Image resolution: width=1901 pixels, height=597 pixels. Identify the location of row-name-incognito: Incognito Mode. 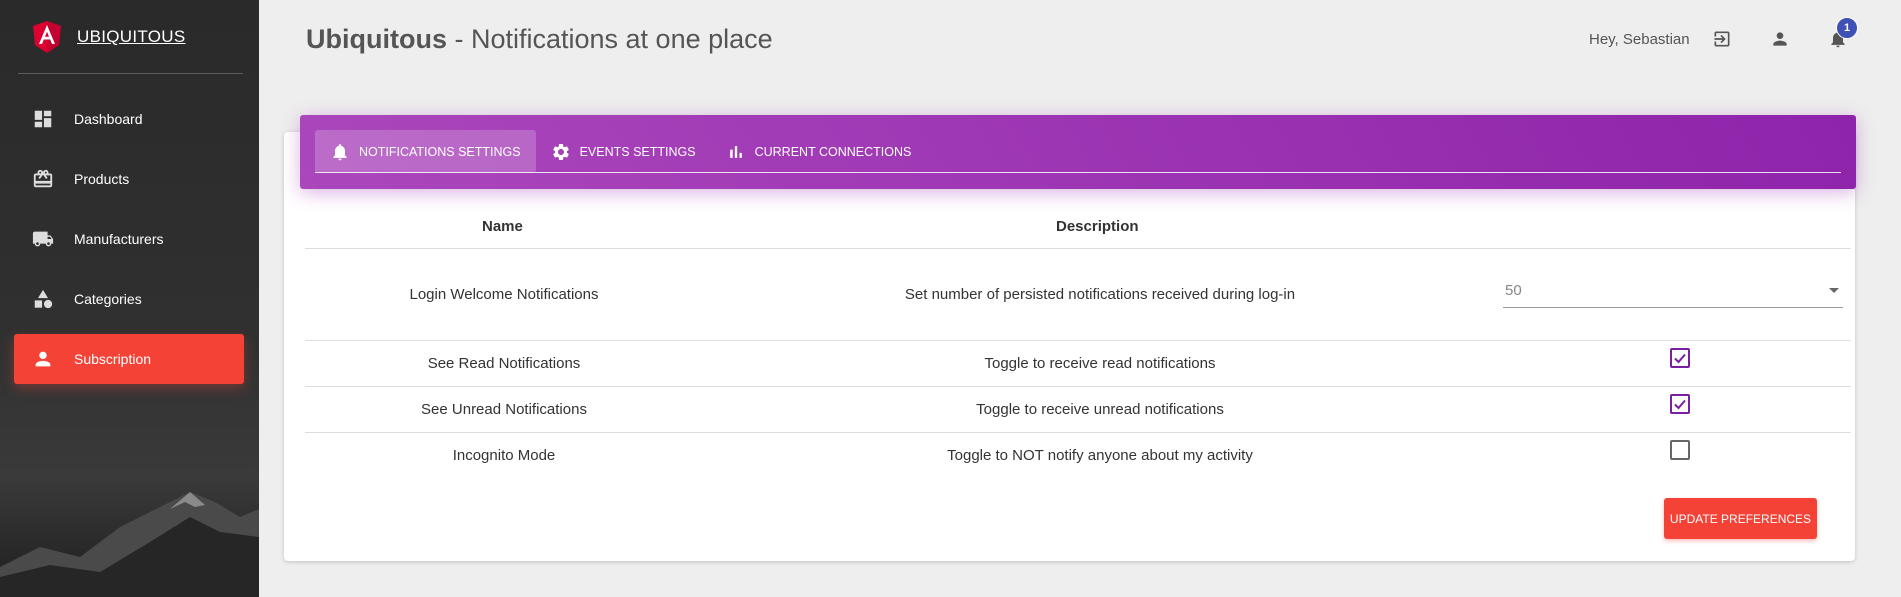
(504, 455).